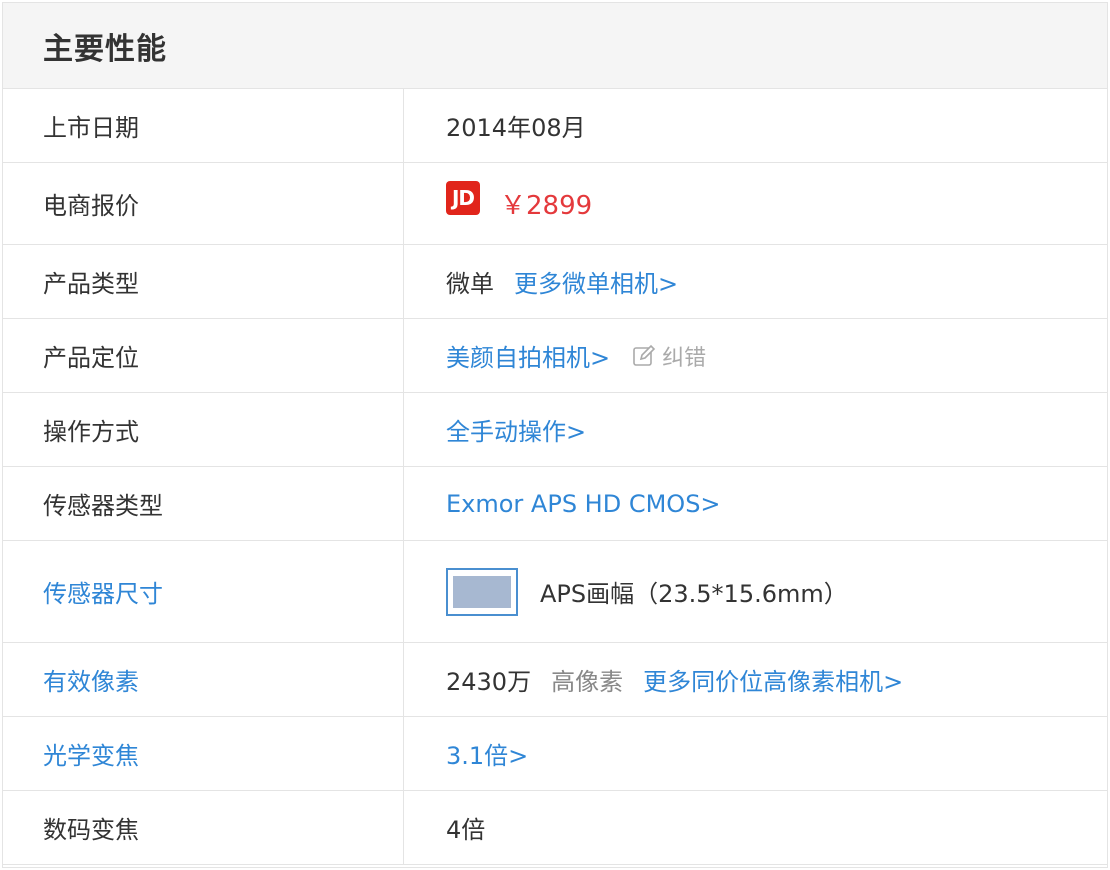  Describe the element at coordinates (203, 753) in the screenshot. I see `label-optical-zoom-link: 光学变焦` at that location.